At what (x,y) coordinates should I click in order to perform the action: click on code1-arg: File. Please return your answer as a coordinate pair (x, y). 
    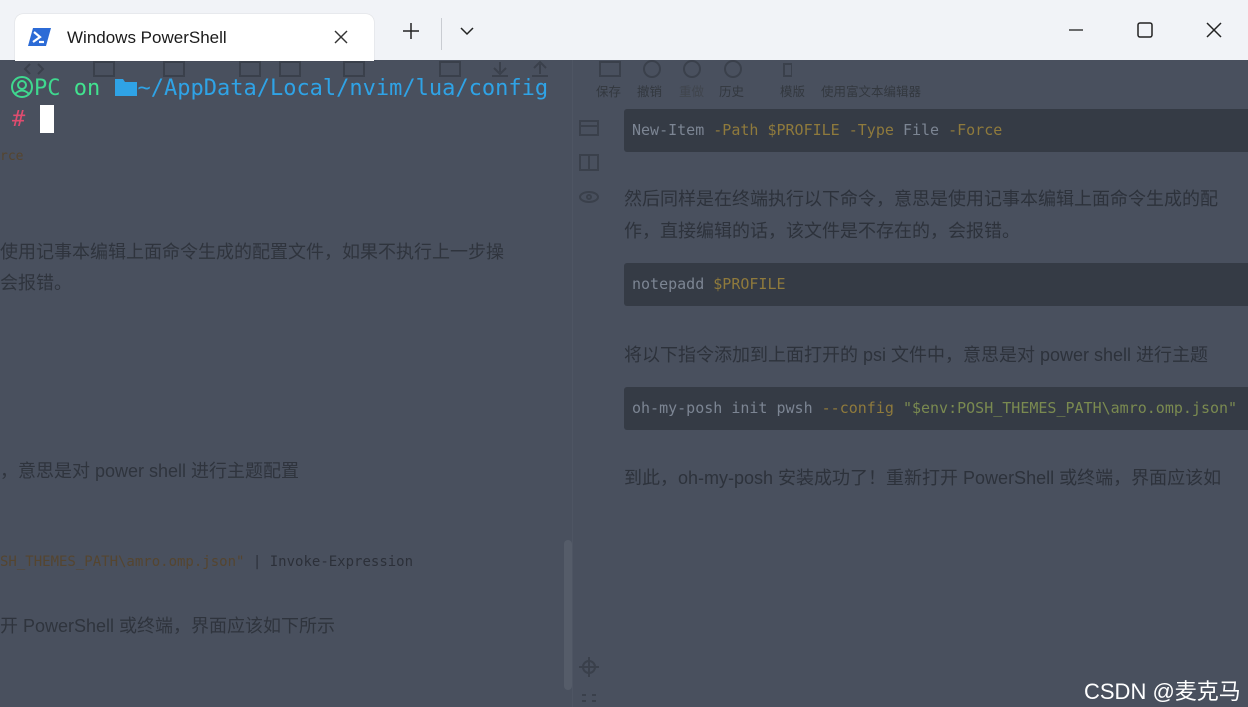
    Looking at the image, I should click on (921, 130).